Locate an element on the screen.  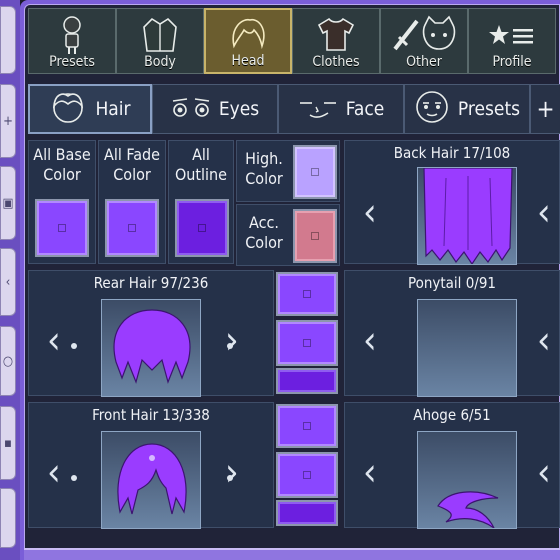
subtab-presets-label: Presets is located at coordinates (489, 109).